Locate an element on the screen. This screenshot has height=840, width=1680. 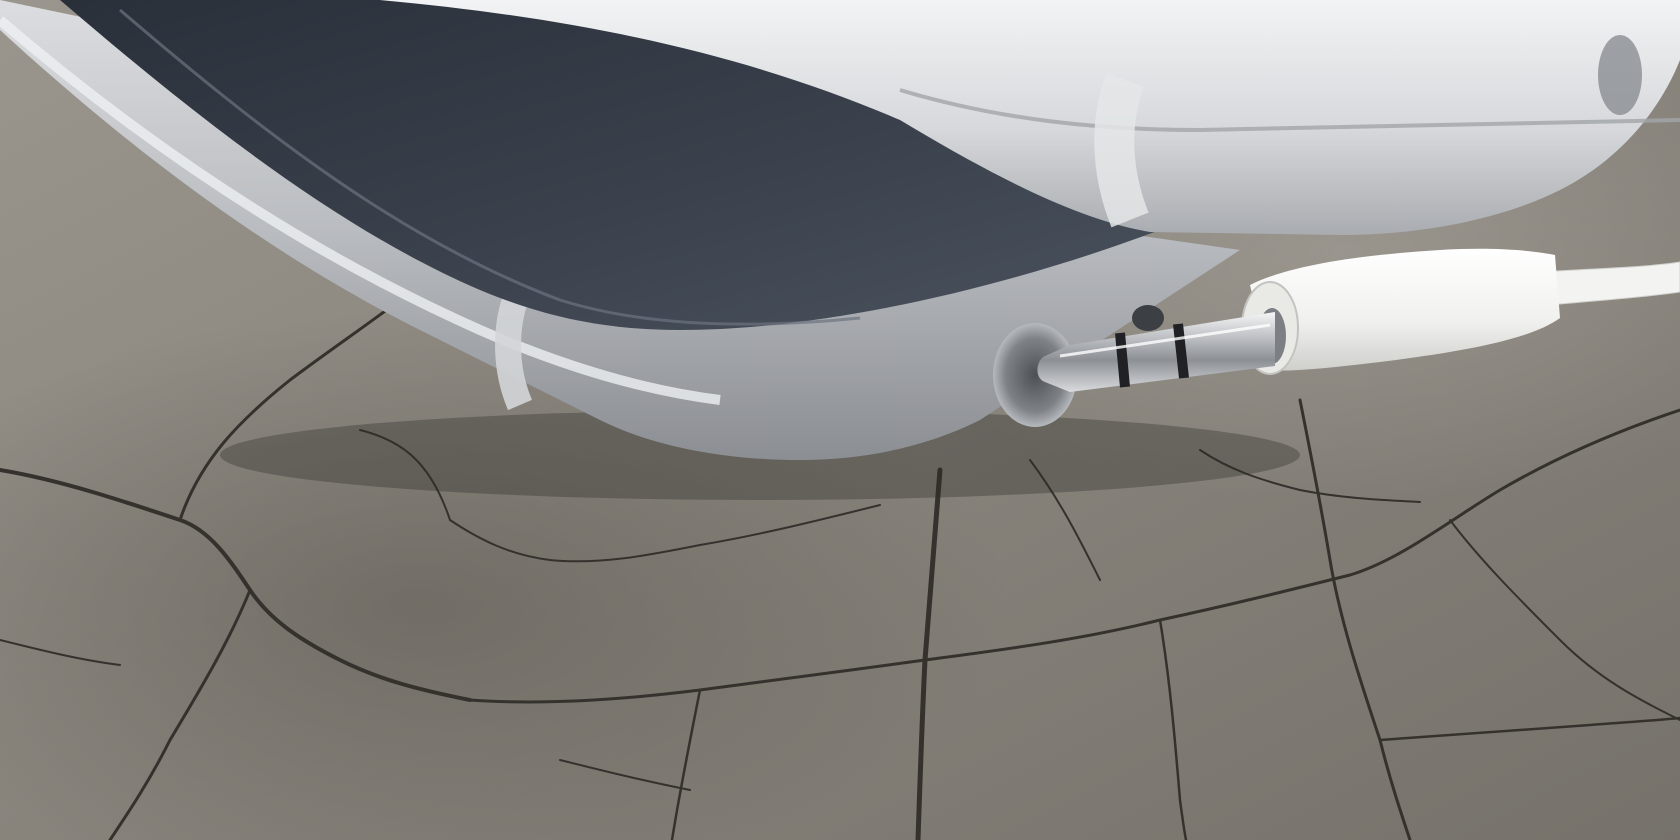
antenna-band is located at coordinates (514, 353).